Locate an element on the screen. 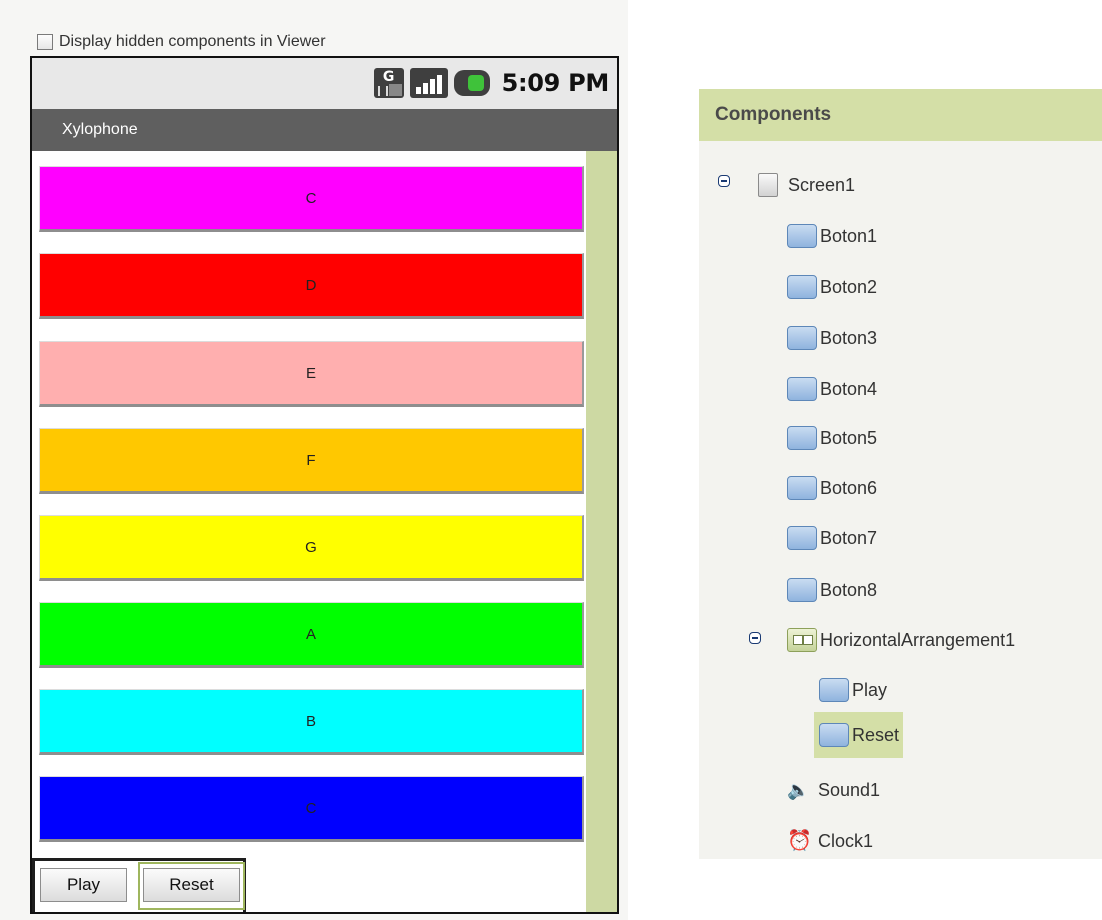 This screenshot has width=1102, height=920. tree-item-label: Boton1 is located at coordinates (849, 235).